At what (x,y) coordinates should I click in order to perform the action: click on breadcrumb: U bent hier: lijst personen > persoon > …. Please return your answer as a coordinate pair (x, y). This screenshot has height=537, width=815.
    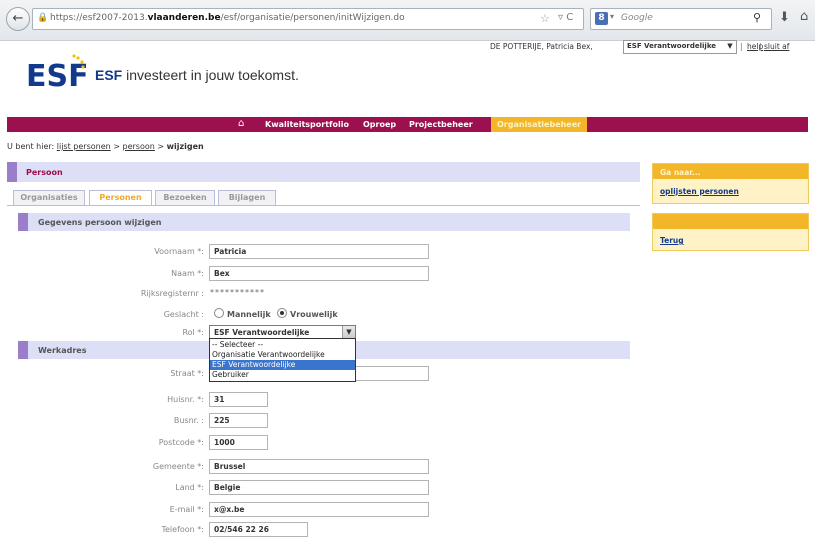
    Looking at the image, I should click on (105, 146).